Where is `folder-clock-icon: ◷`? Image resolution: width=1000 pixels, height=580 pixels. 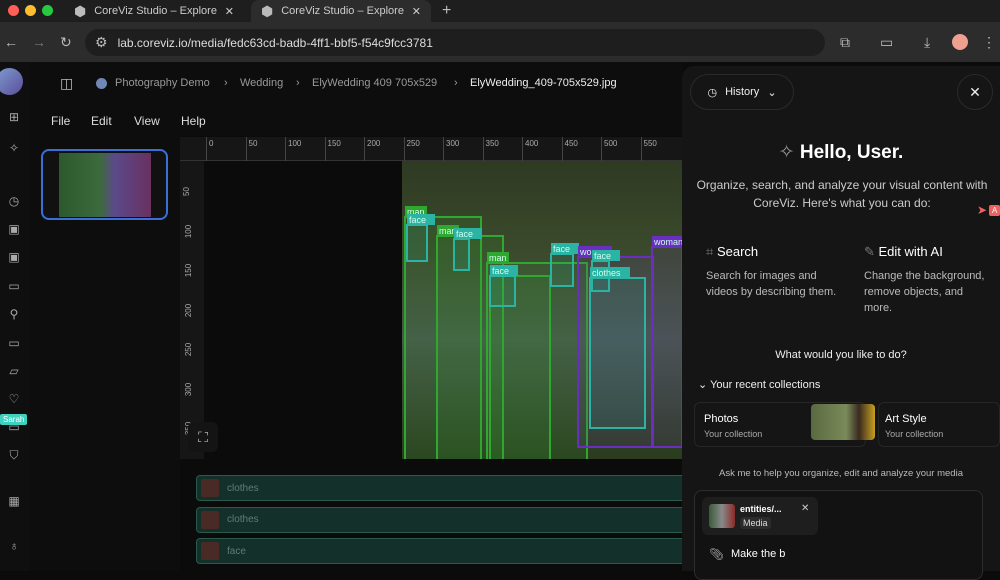 folder-clock-icon: ◷ is located at coordinates (14, 201).